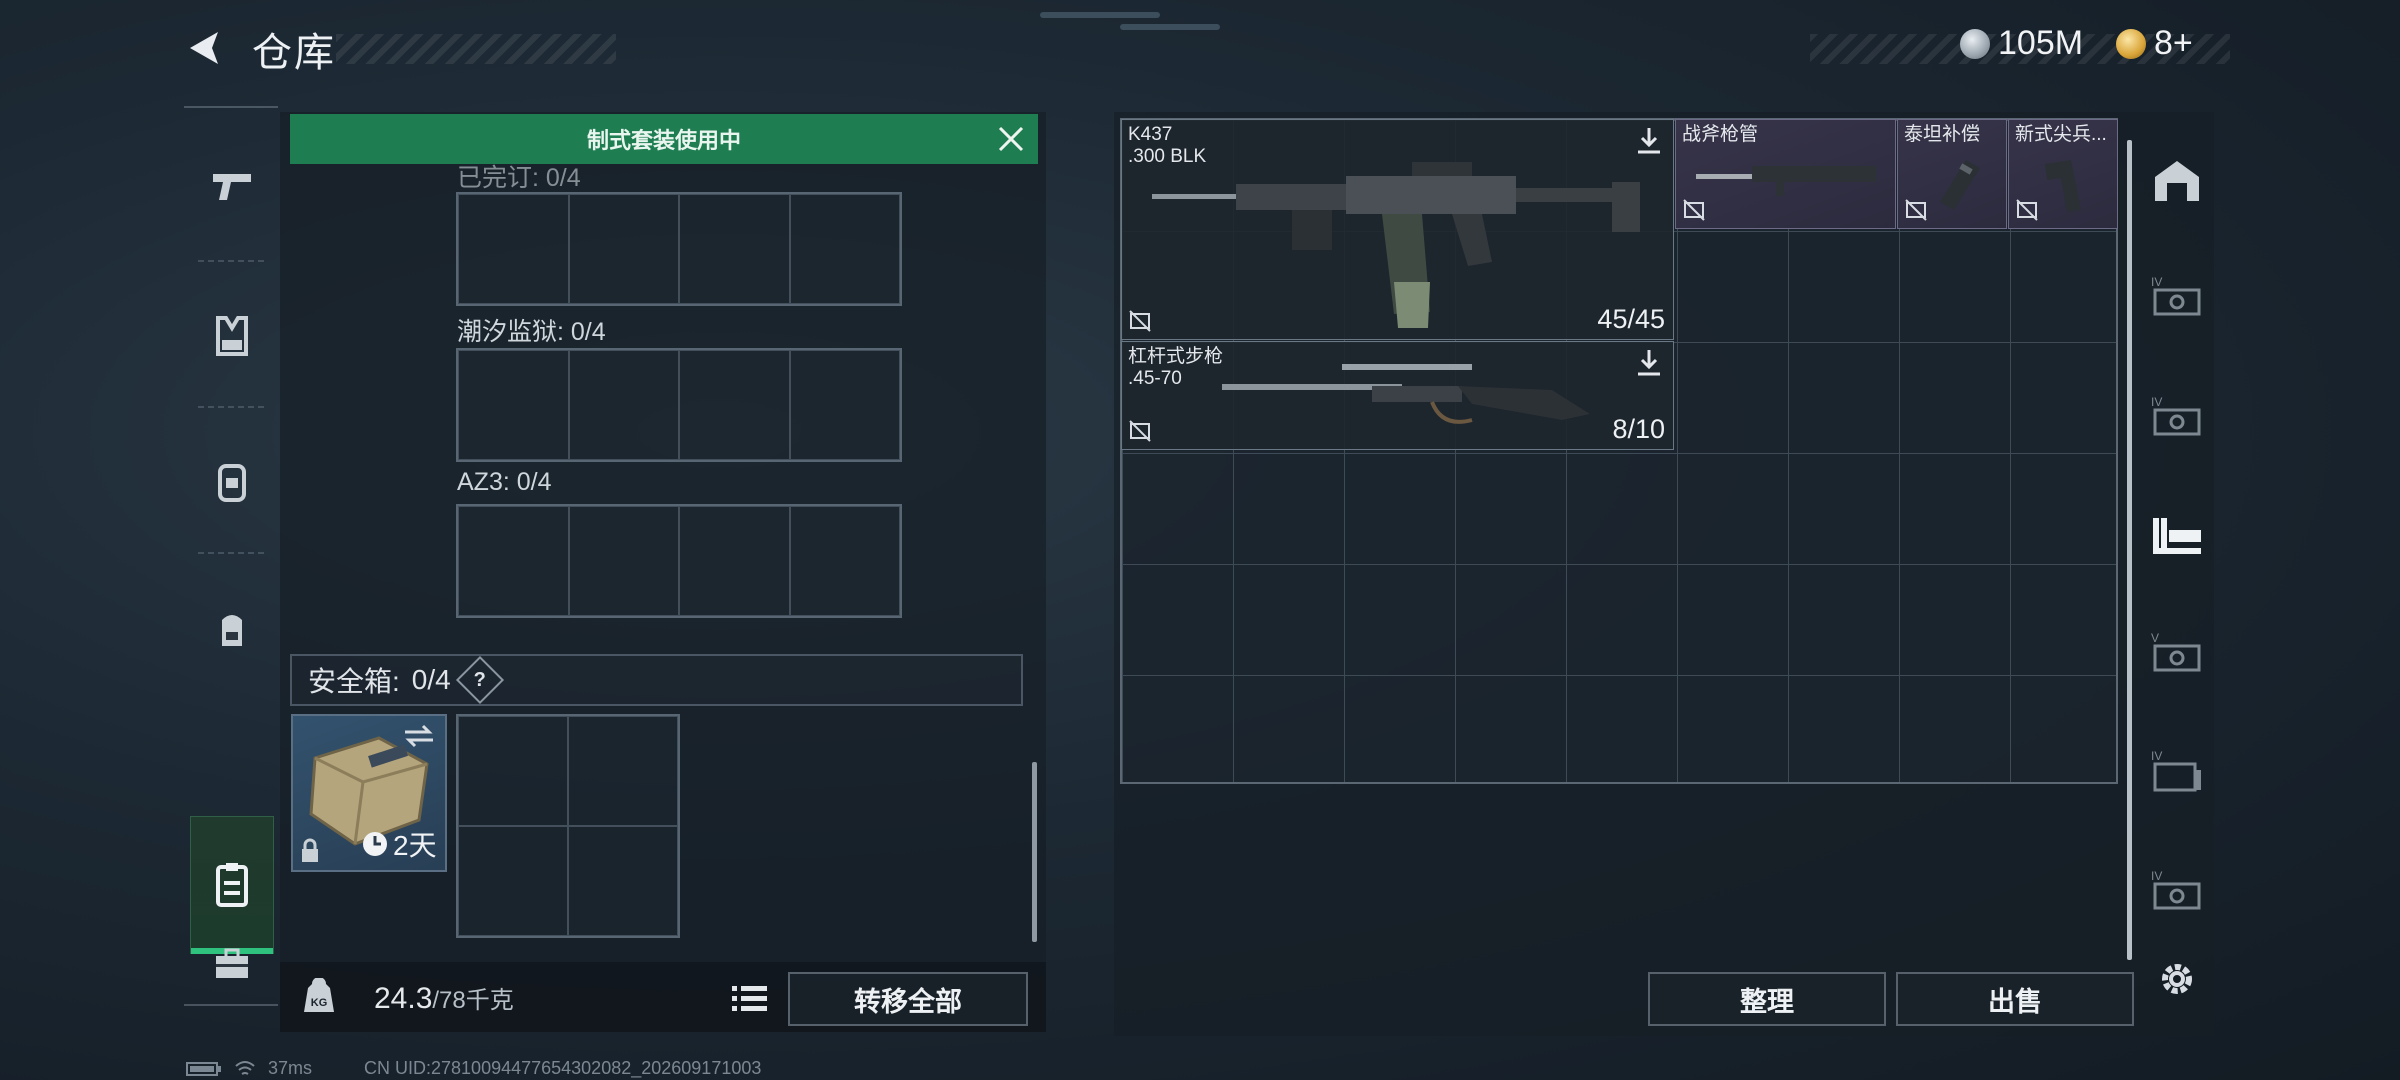 This screenshot has width=2400, height=1080. What do you see at coordinates (2173, 43) in the screenshot?
I see `currency-gold-value: 8+` at bounding box center [2173, 43].